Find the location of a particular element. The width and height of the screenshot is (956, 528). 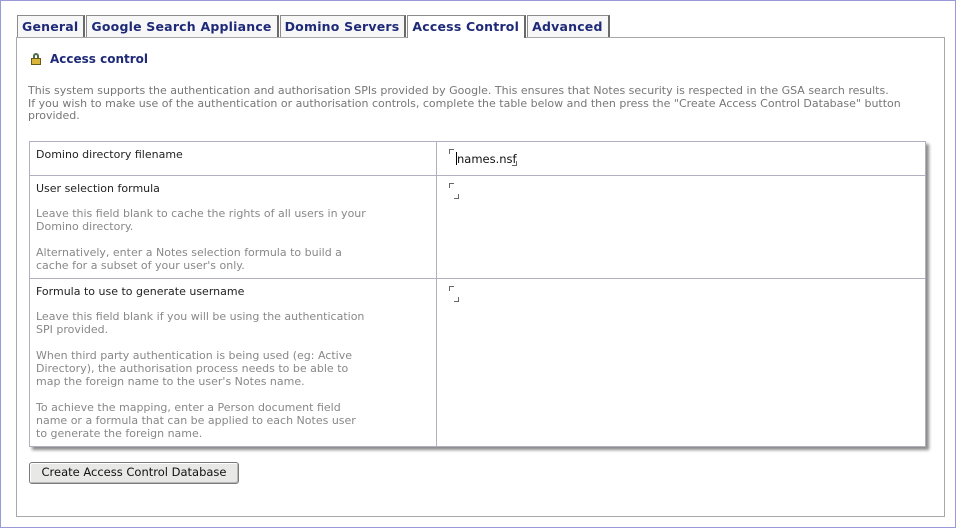

tab-domino-servers: Domino Servers is located at coordinates (343, 26).